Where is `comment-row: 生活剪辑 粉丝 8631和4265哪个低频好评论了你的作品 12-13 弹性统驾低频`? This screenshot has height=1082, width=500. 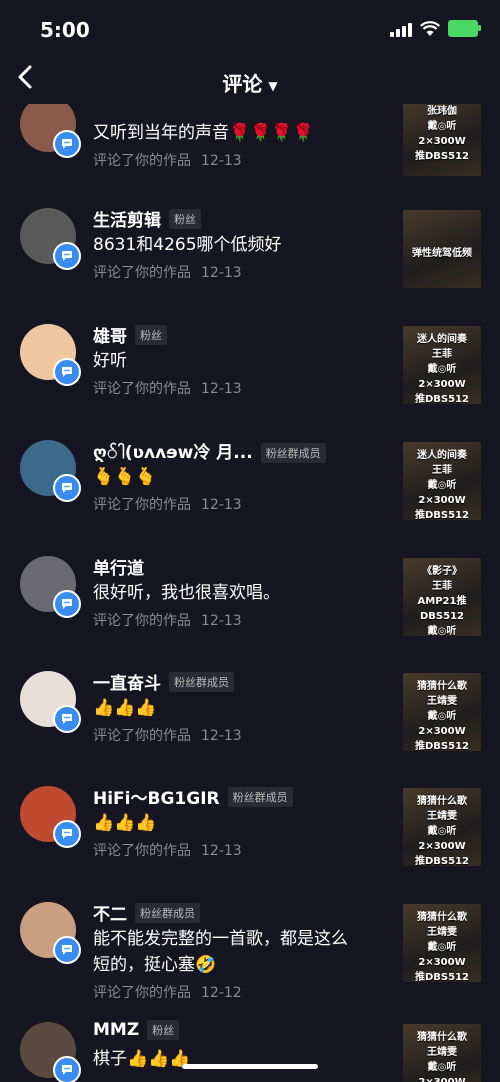 comment-row: 生活剪辑 粉丝 8631和4265哪个低频好评论了你的作品 12-13 弹性统驾低频 is located at coordinates (250, 252).